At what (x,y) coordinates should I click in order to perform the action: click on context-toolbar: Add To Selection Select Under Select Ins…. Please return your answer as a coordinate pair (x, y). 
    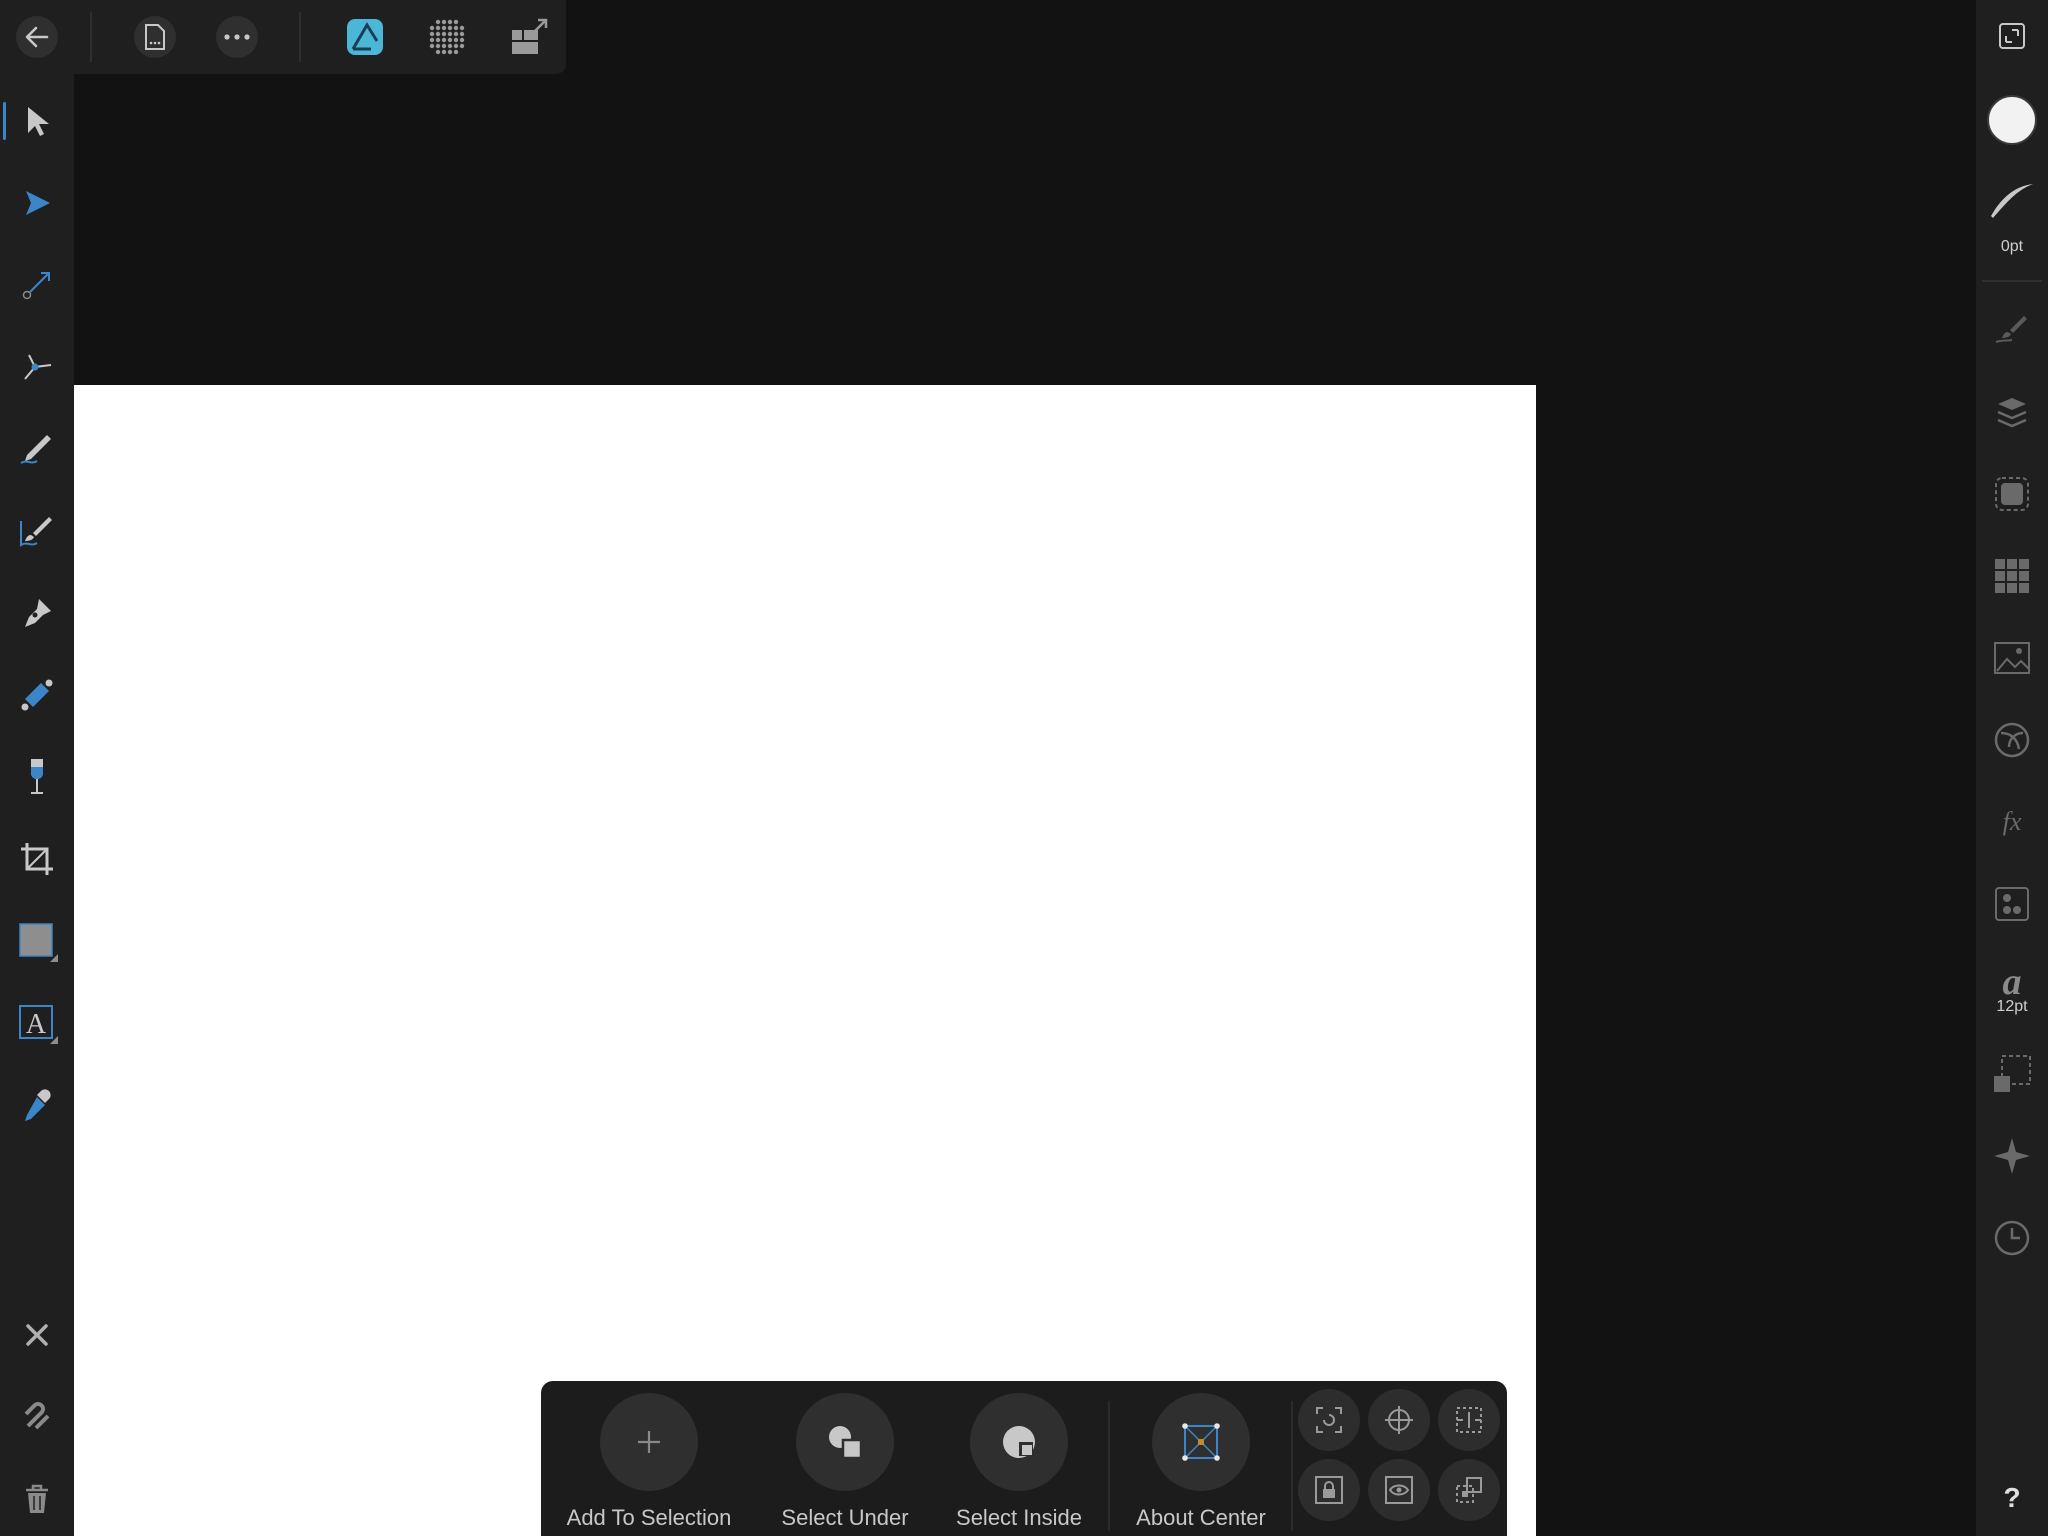
    Looking at the image, I should click on (1024, 1458).